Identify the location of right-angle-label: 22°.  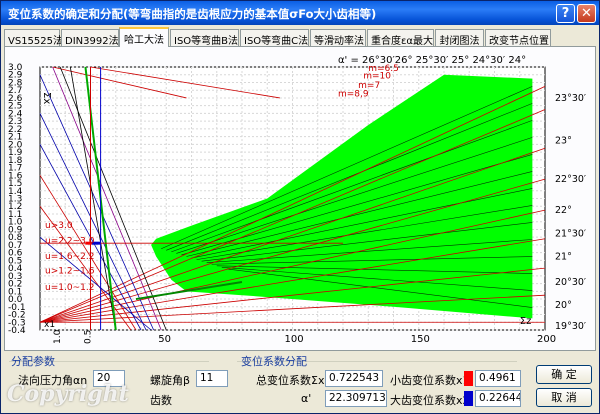
(563, 210).